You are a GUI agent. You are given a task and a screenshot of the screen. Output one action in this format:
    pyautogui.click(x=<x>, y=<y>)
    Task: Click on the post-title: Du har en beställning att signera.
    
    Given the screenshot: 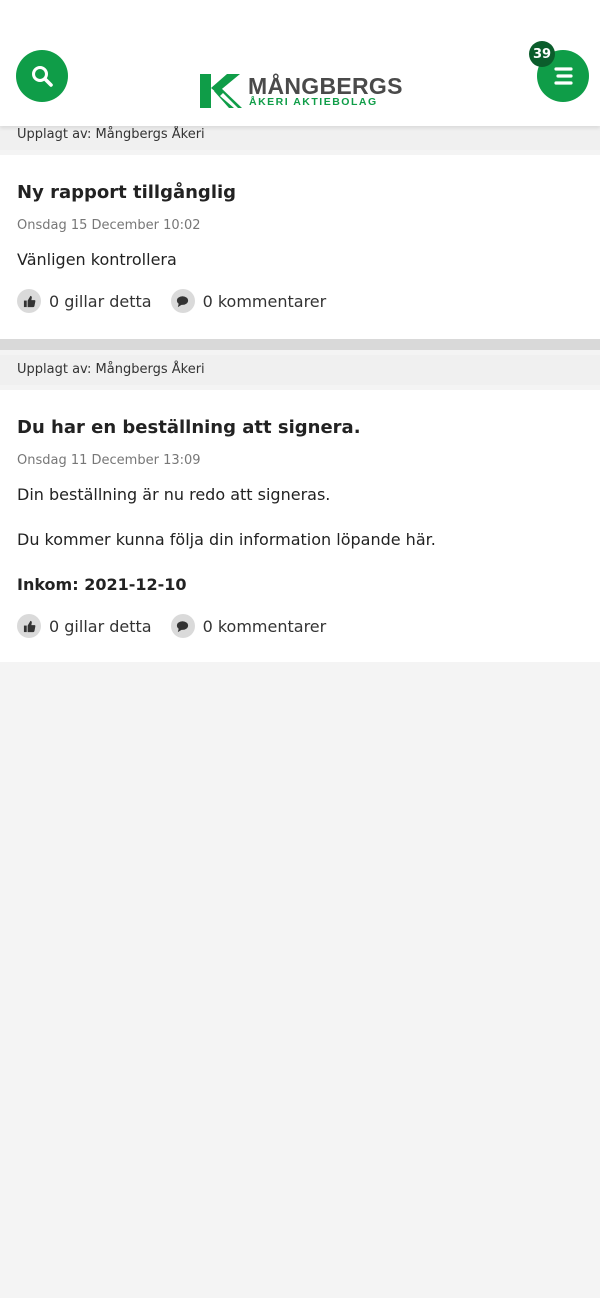 What is the action you would take?
    pyautogui.click(x=189, y=427)
    